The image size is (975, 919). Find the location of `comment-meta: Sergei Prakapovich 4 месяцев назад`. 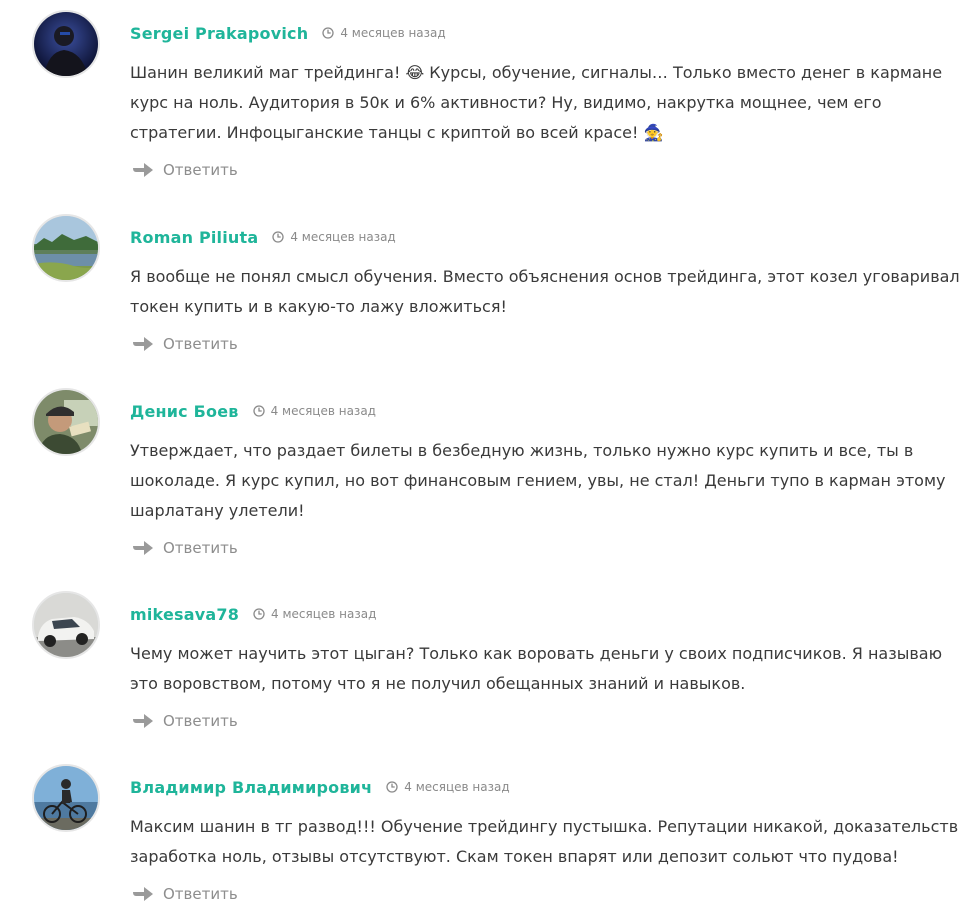

comment-meta: Sergei Prakapovich 4 месяцев назад is located at coordinates (288, 33).